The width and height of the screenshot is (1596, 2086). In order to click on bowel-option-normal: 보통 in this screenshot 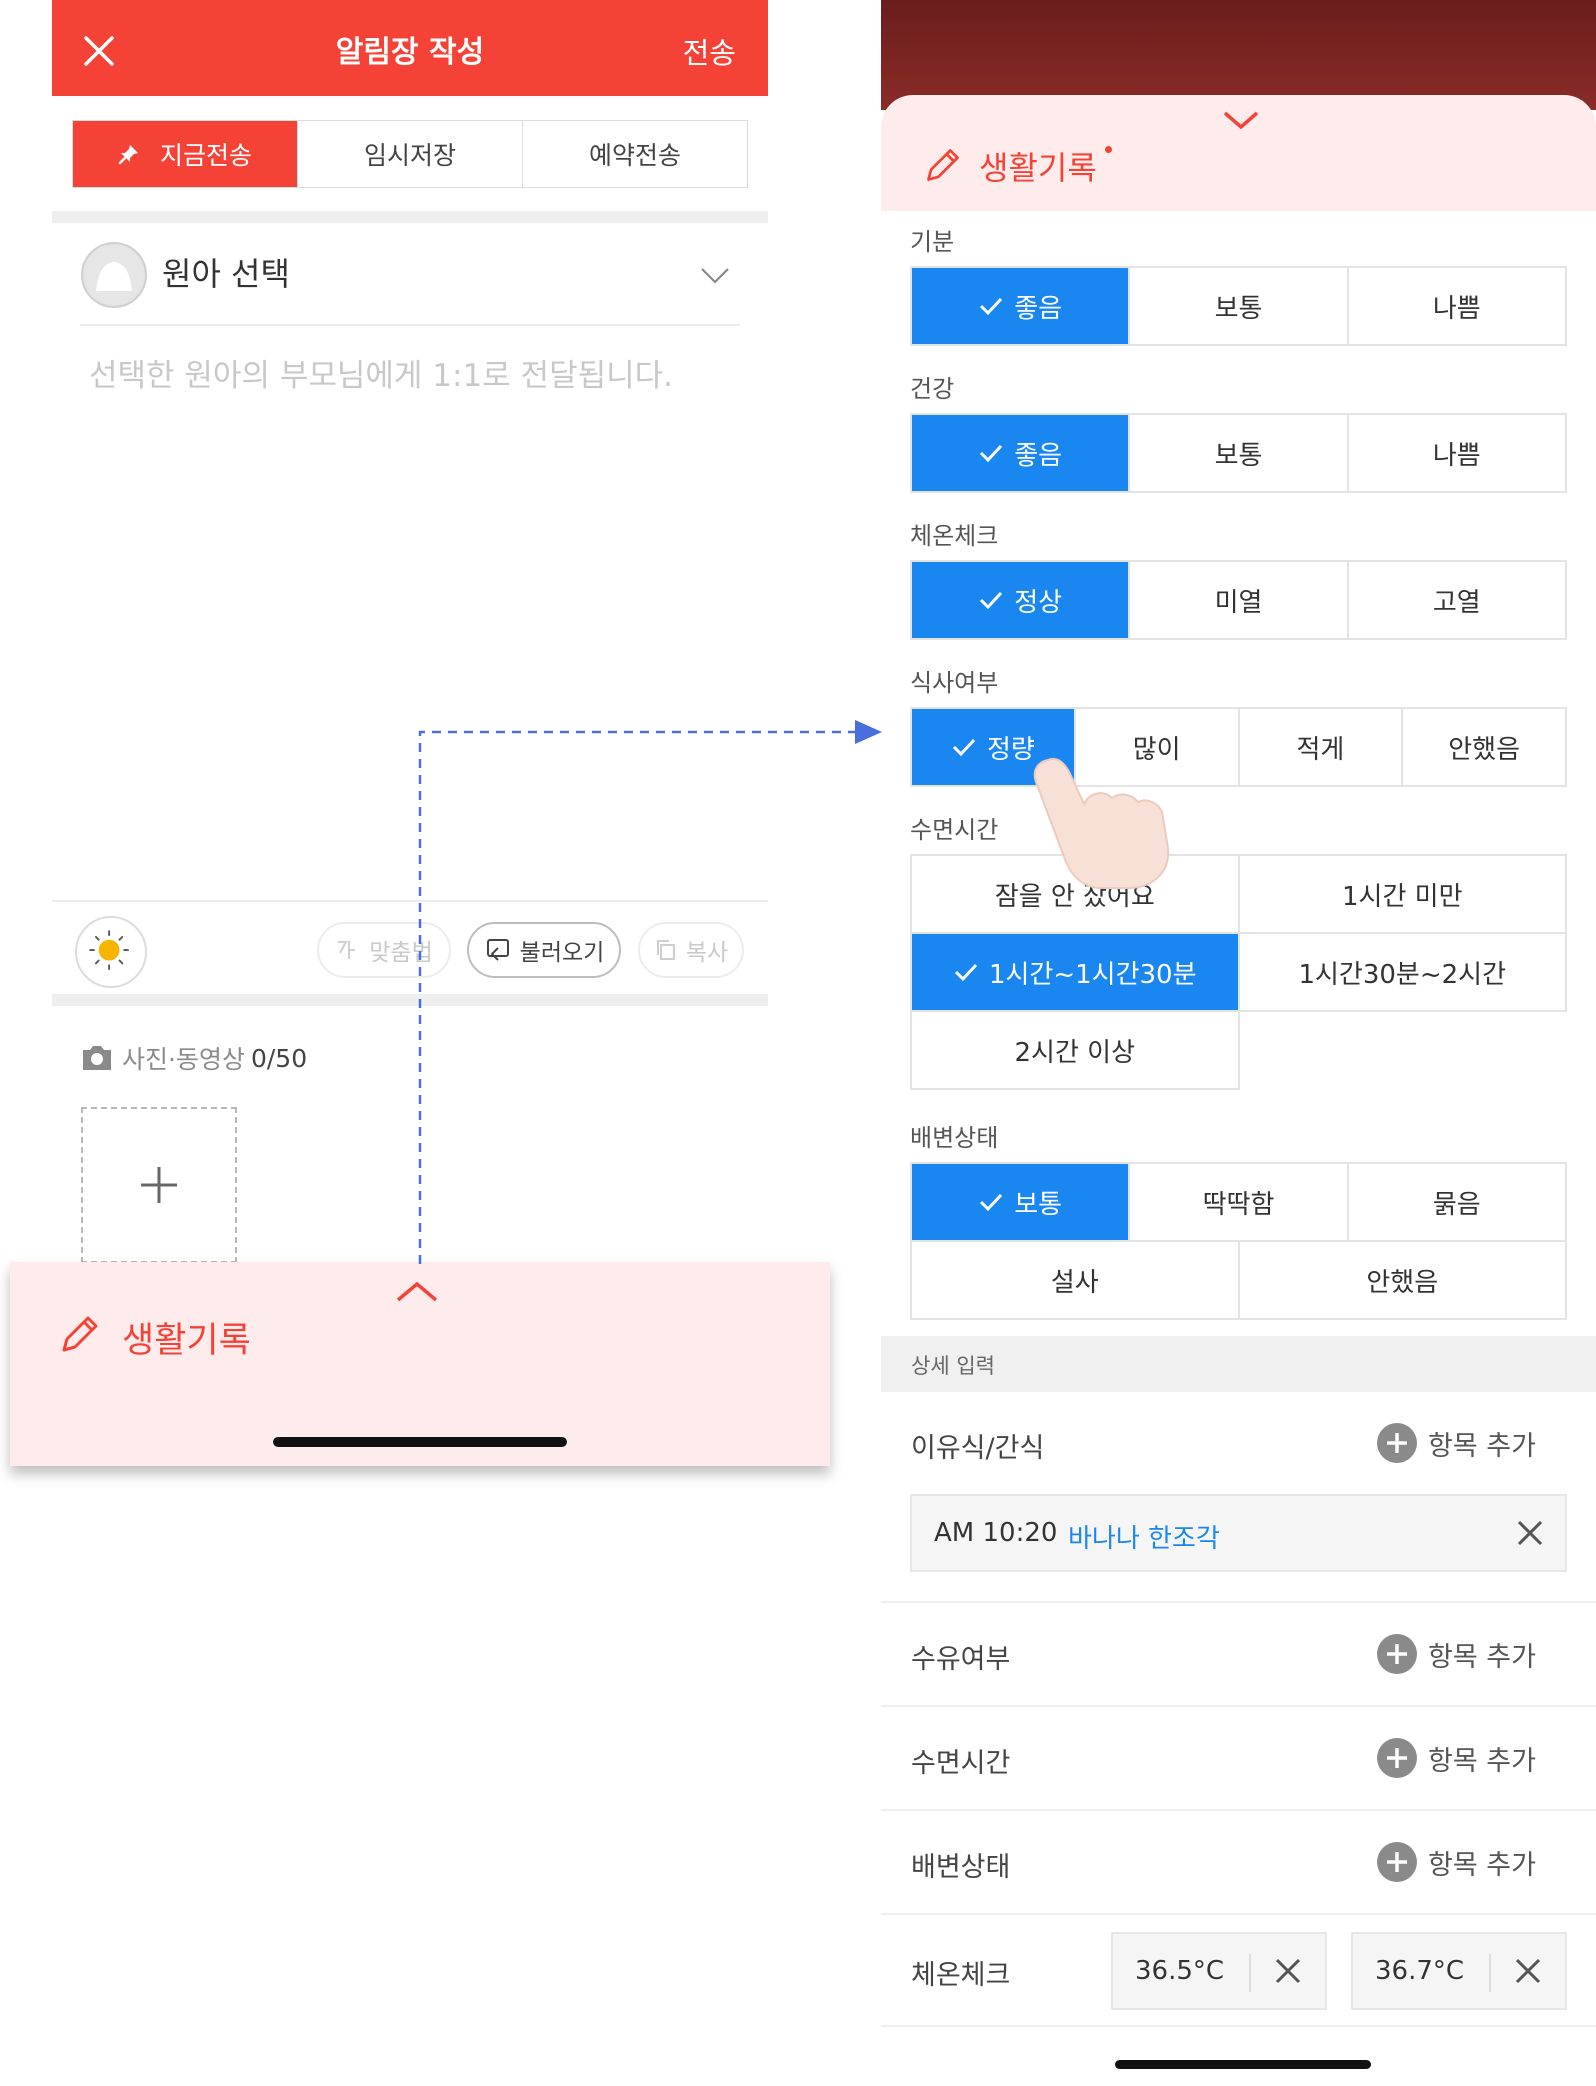, I will do `click(1021, 1203)`.